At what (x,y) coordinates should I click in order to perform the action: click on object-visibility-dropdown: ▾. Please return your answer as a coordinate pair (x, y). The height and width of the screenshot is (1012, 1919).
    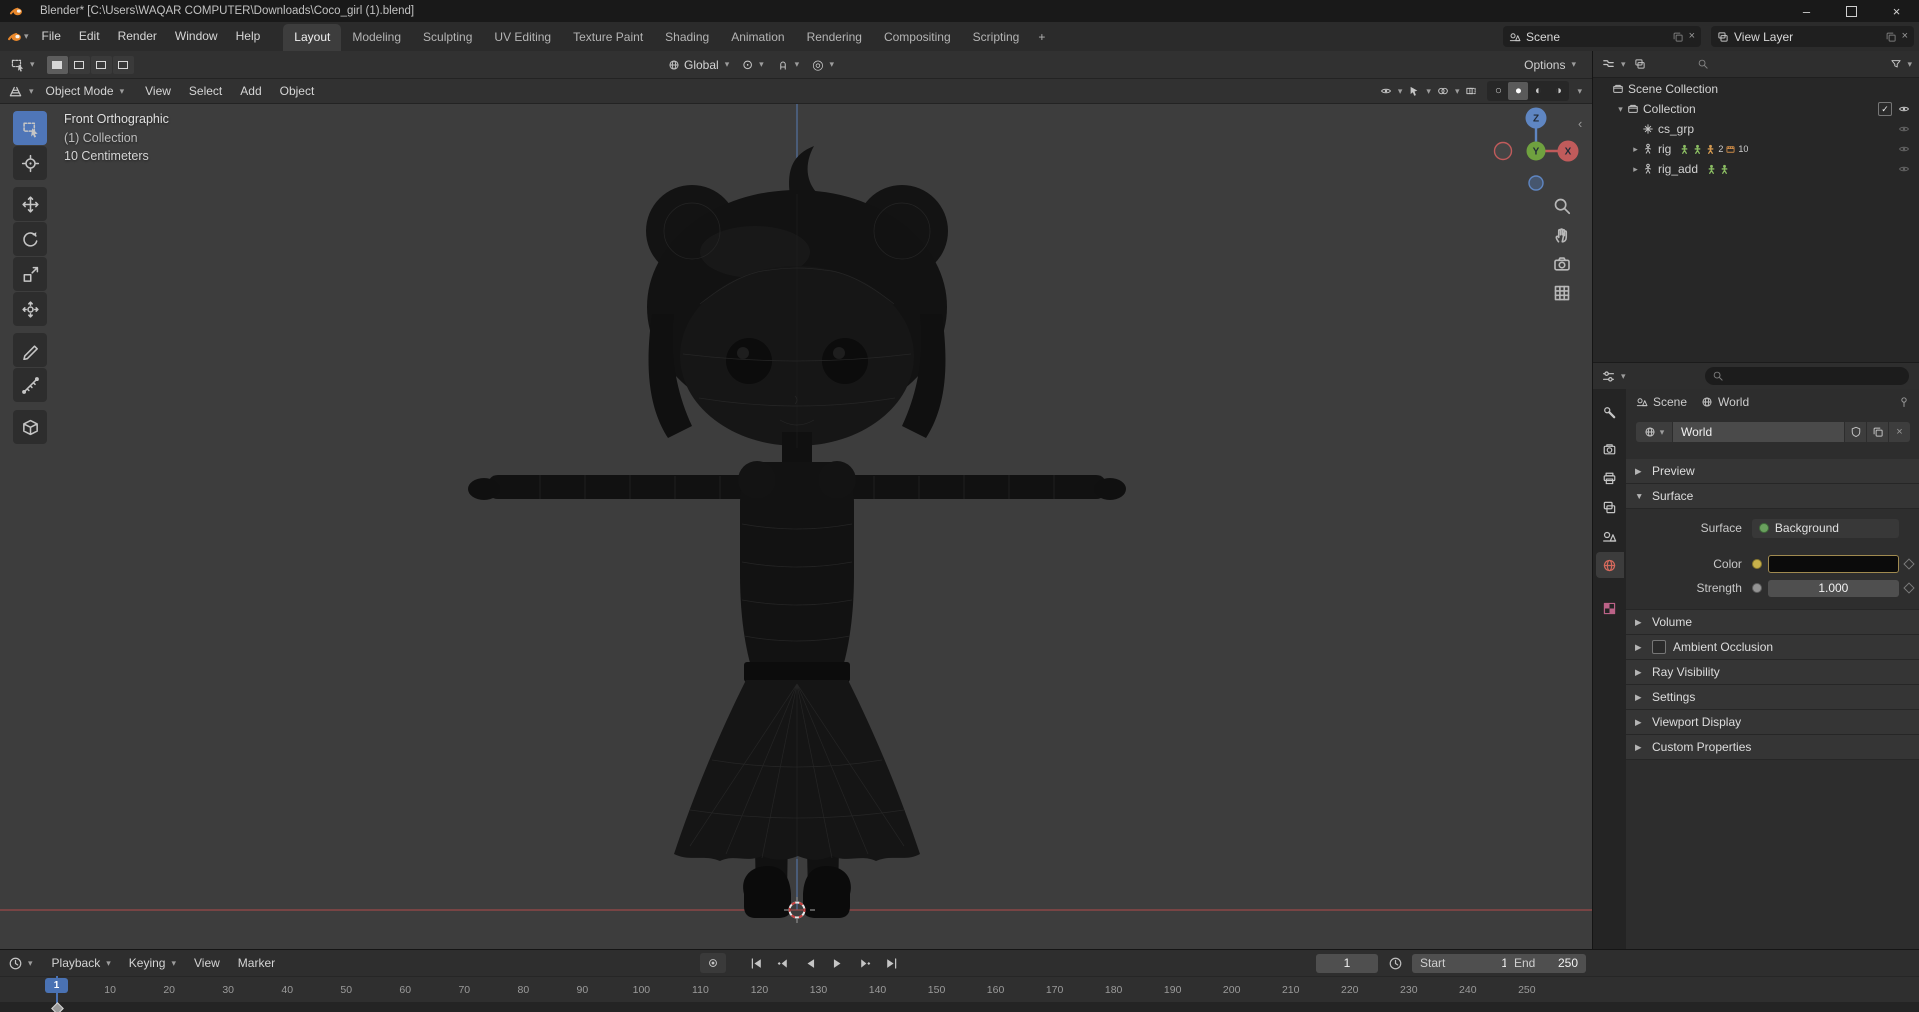
    Looking at the image, I should click on (1391, 91).